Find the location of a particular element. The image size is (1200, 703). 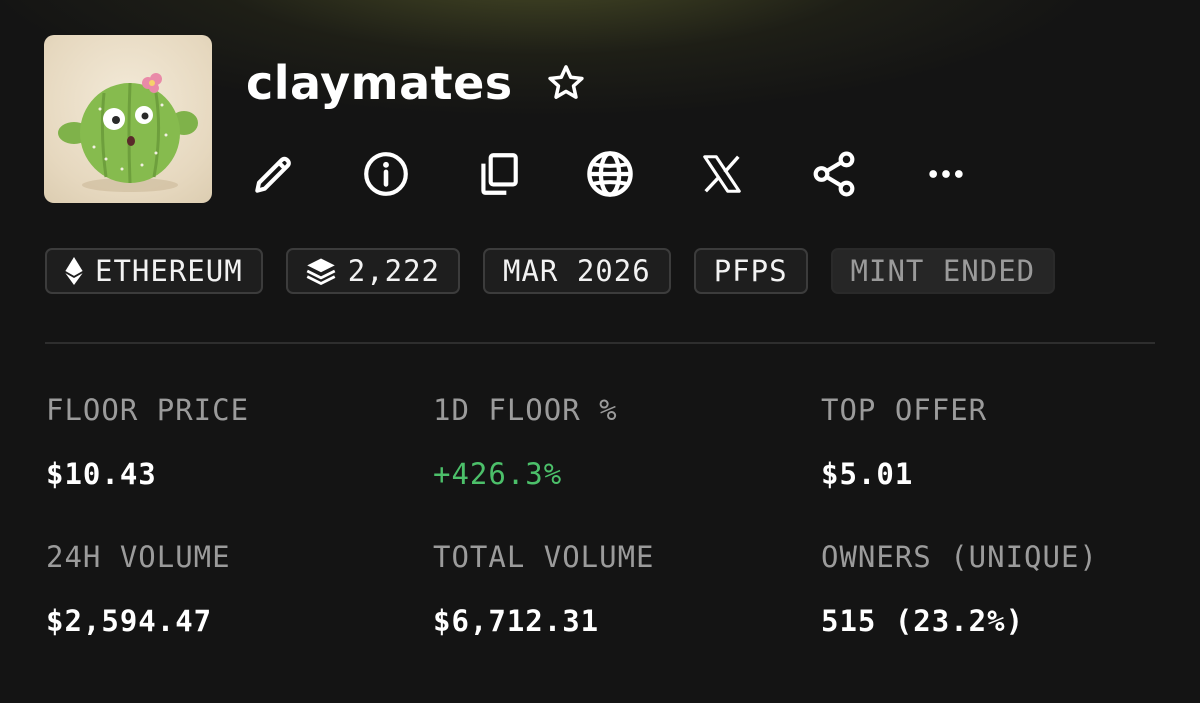

info-button is located at coordinates (386, 174).